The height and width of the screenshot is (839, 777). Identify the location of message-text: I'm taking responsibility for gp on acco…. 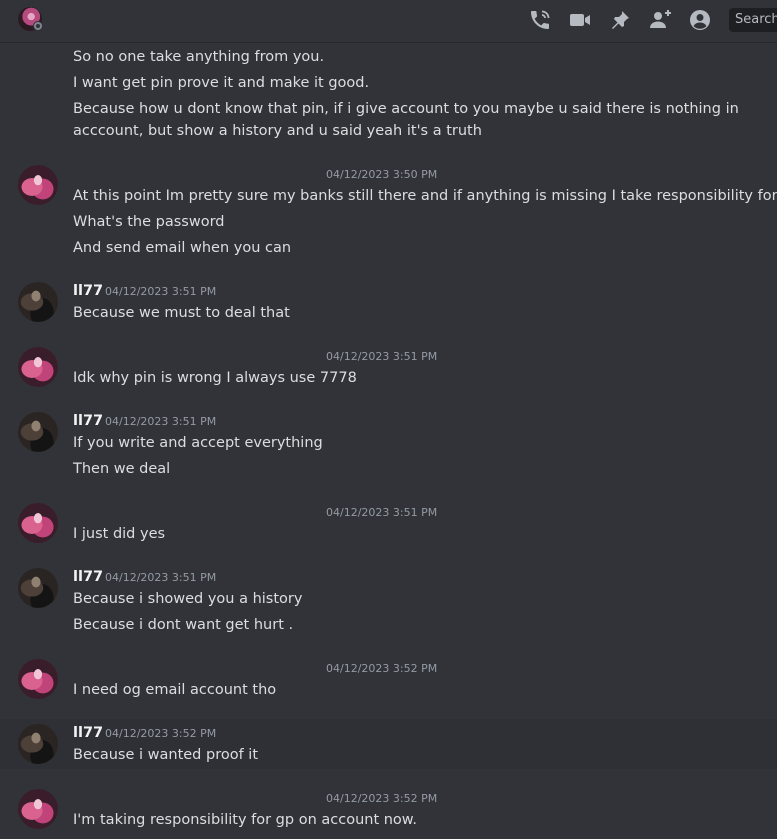
(245, 820).